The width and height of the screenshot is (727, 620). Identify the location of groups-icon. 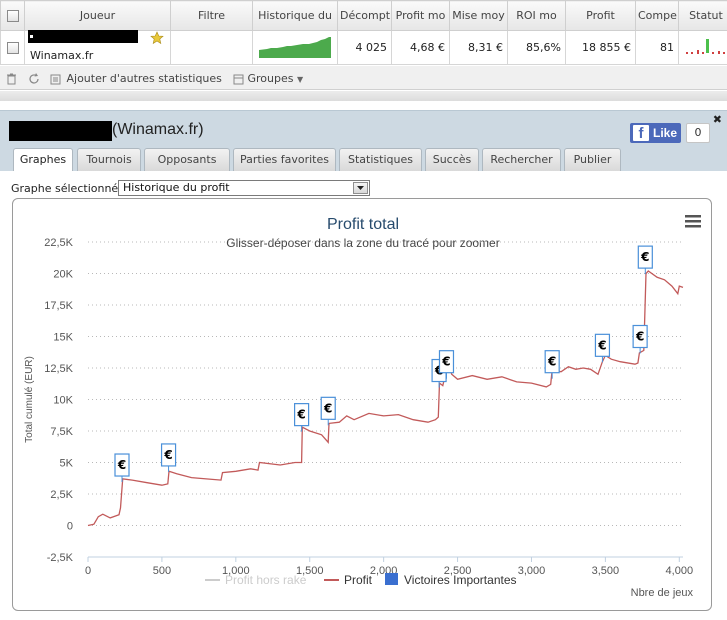
(238, 79).